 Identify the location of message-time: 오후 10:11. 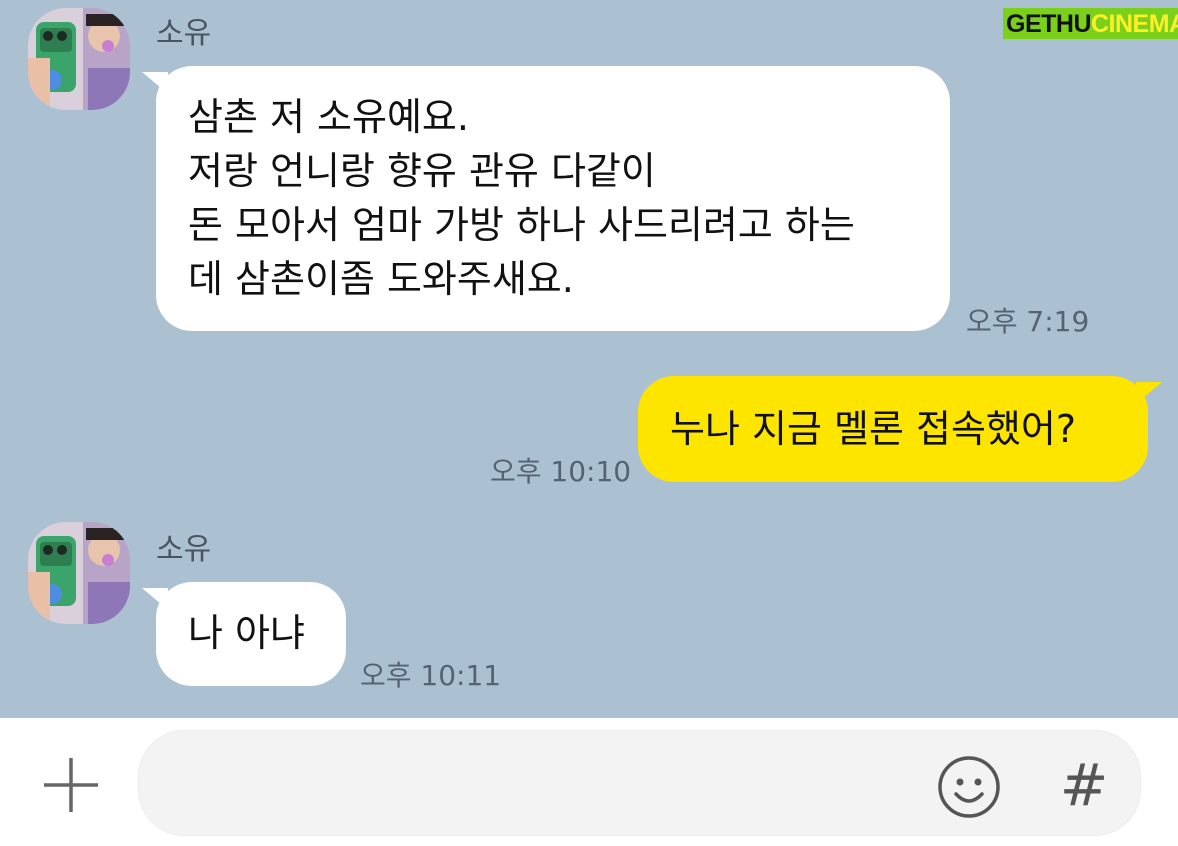
(431, 675).